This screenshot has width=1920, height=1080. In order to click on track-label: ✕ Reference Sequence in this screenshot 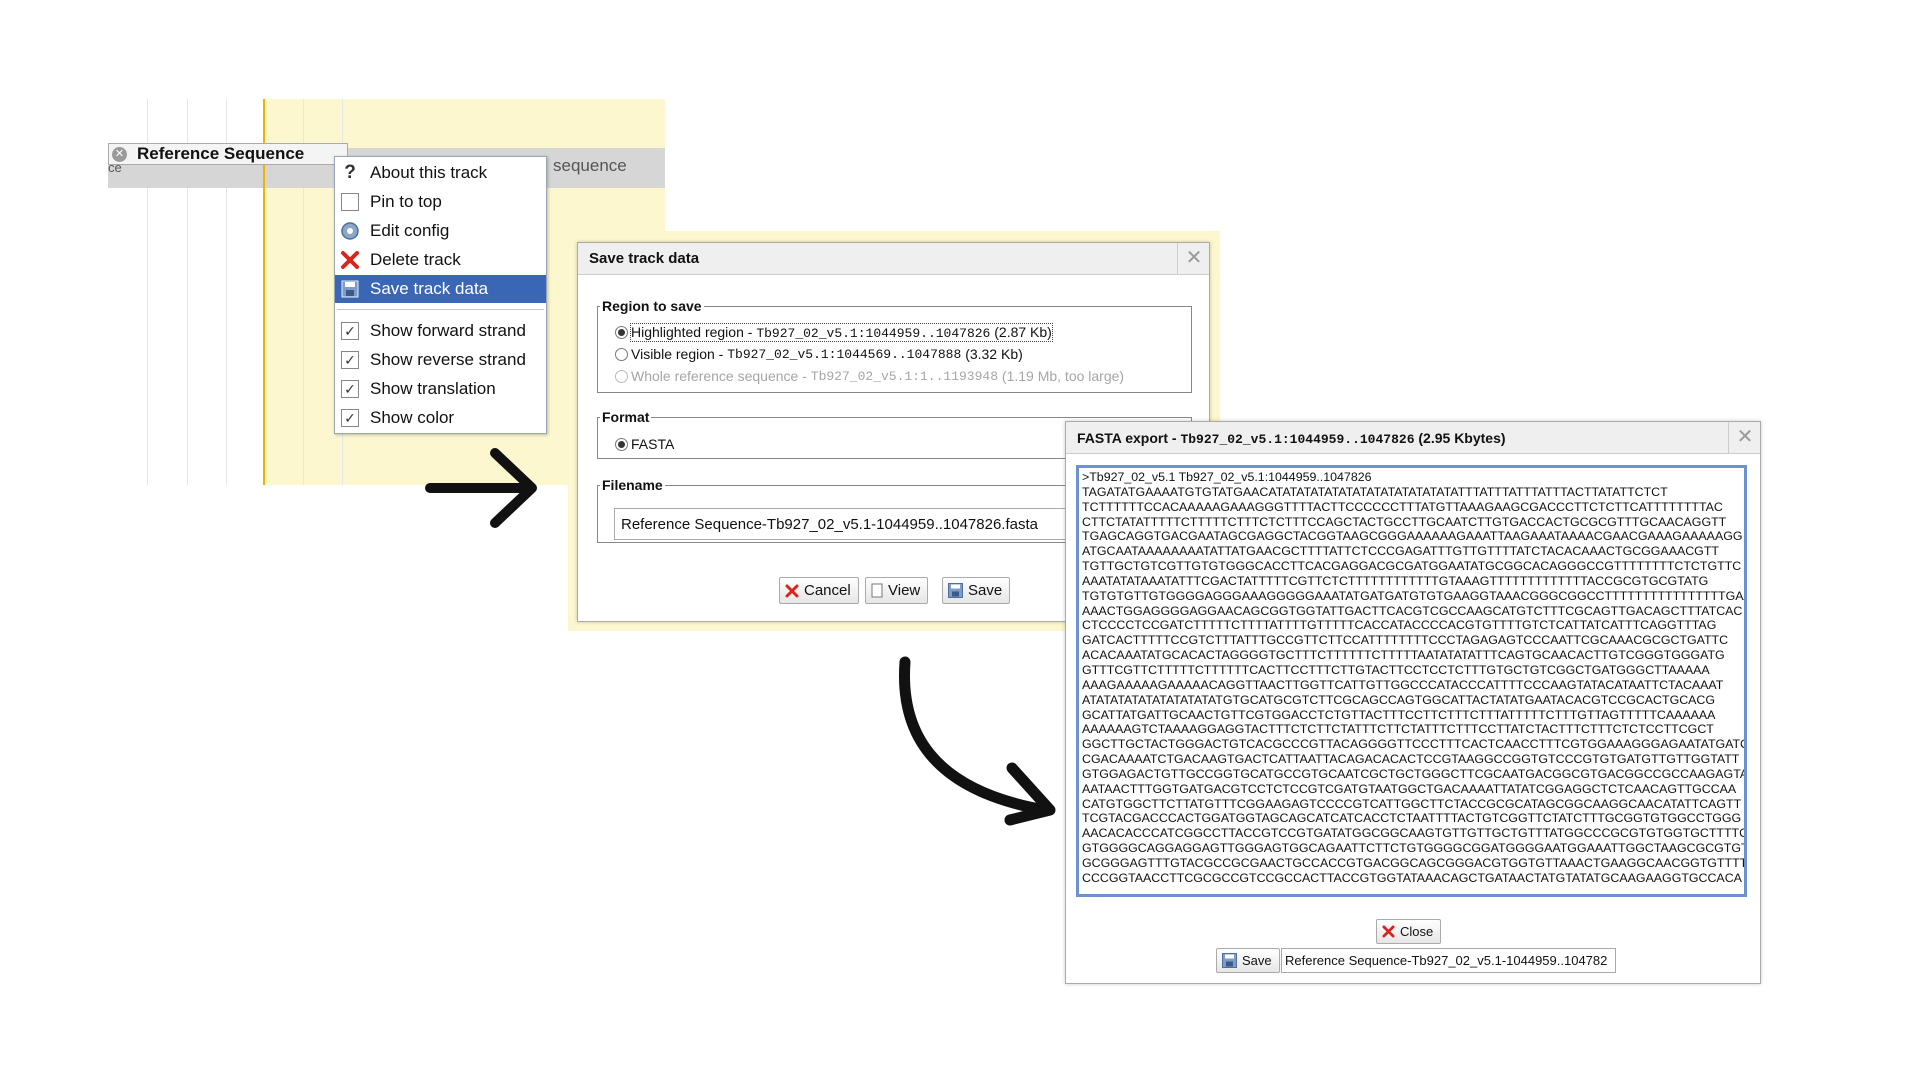, I will do `click(228, 154)`.